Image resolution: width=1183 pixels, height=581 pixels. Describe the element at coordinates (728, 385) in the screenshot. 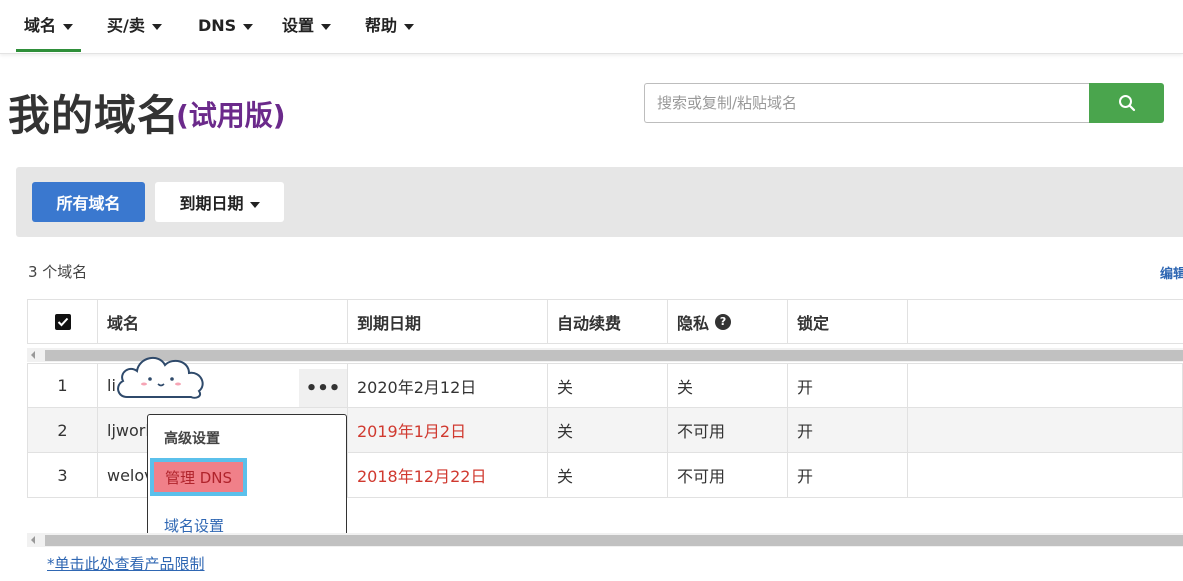

I see `privacy-value: 关` at that location.